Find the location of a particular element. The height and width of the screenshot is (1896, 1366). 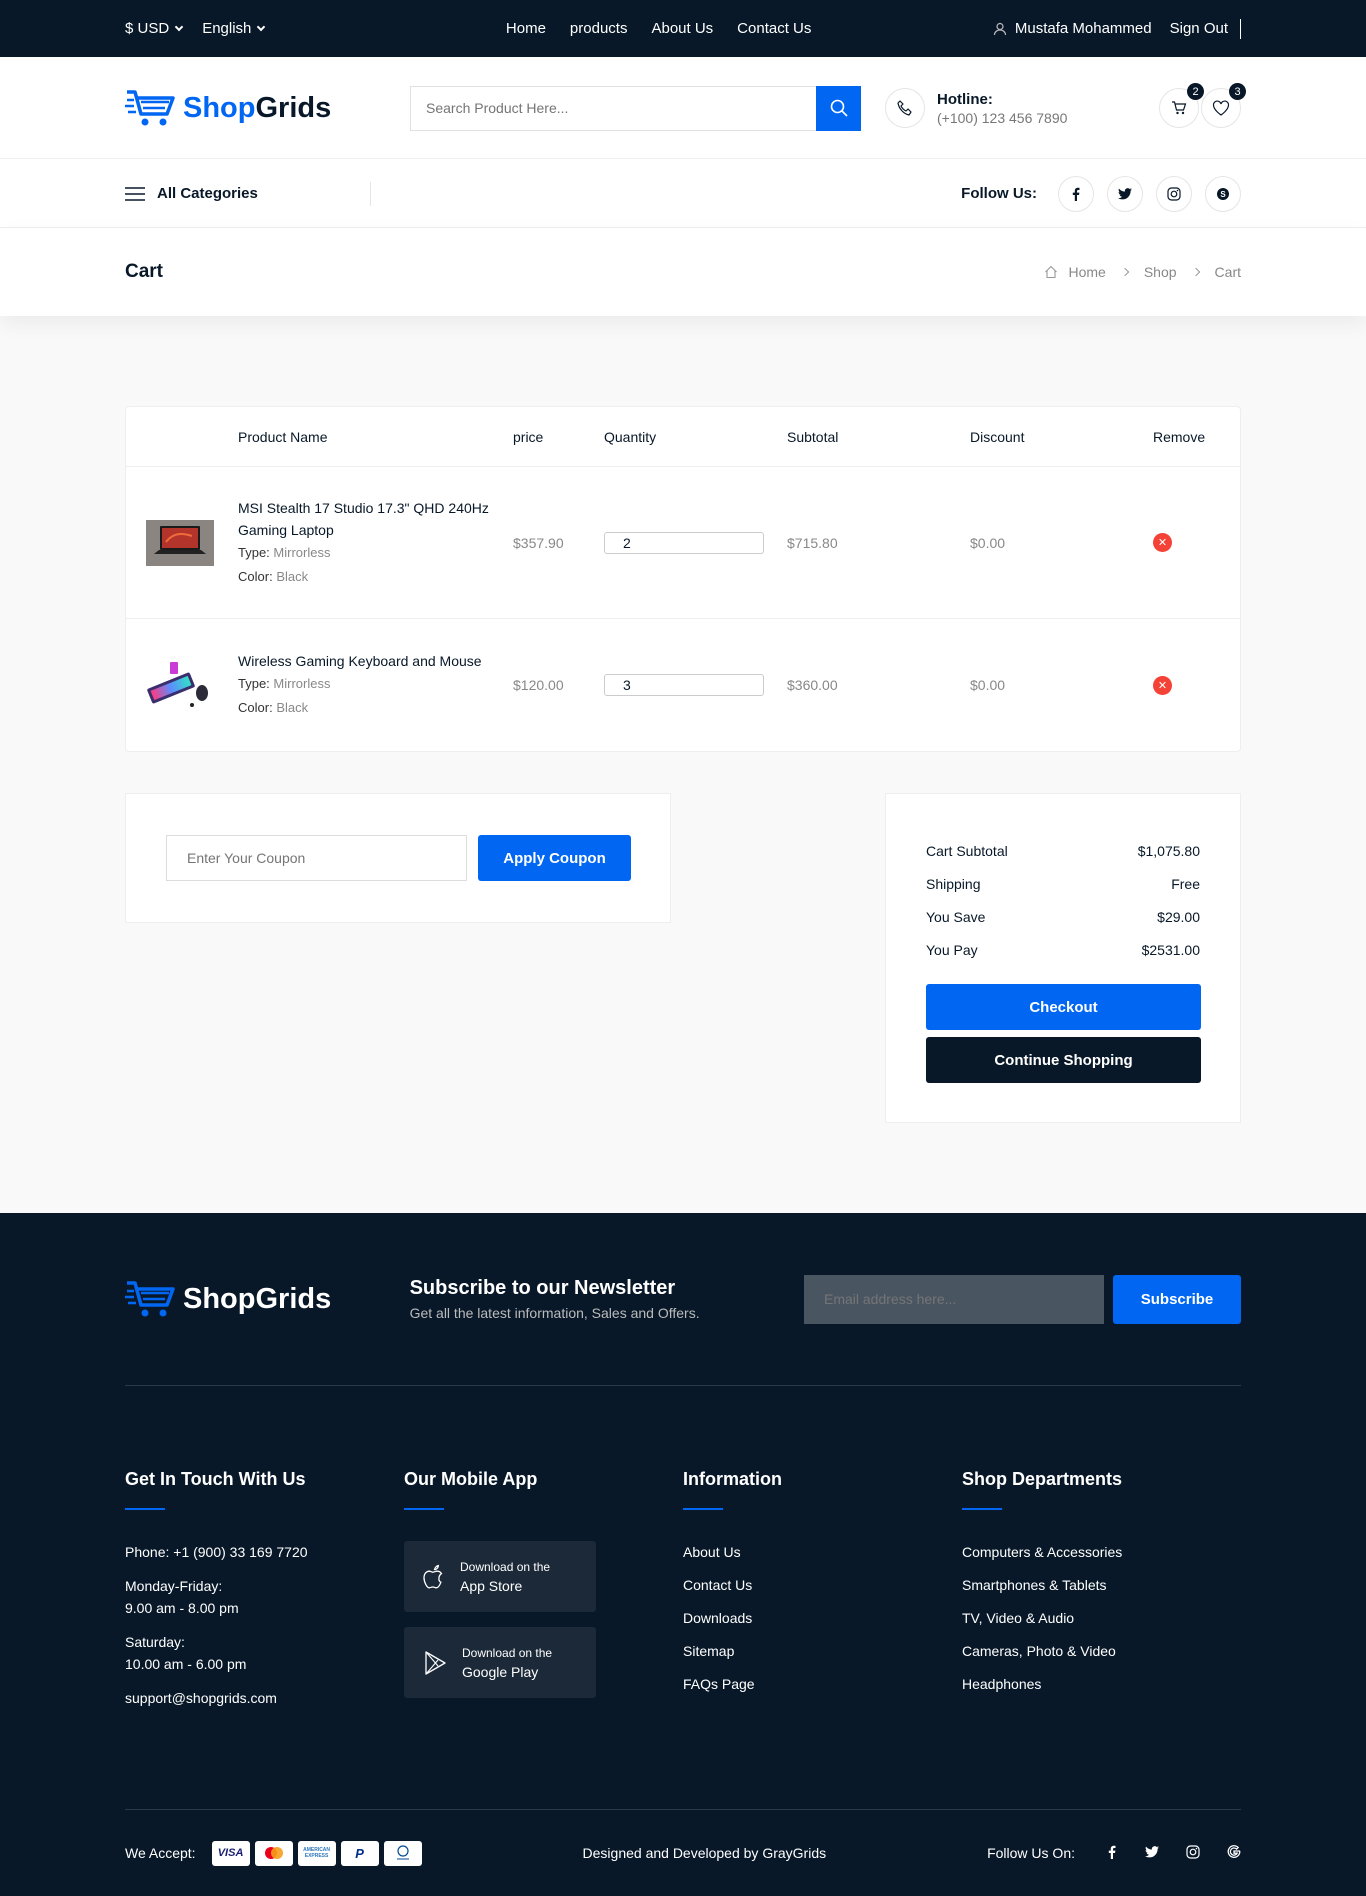

product-name: Wireless Gaming Keyboard and Mouse is located at coordinates (375, 661).